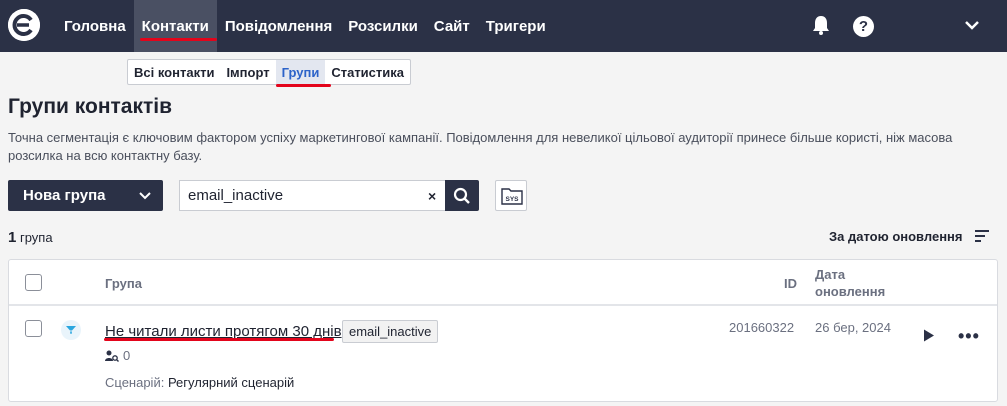 Image resolution: width=1007 pixels, height=406 pixels. I want to click on contacts-subtabs: Всі контакти Імпорт Групи Статистика, so click(269, 73).